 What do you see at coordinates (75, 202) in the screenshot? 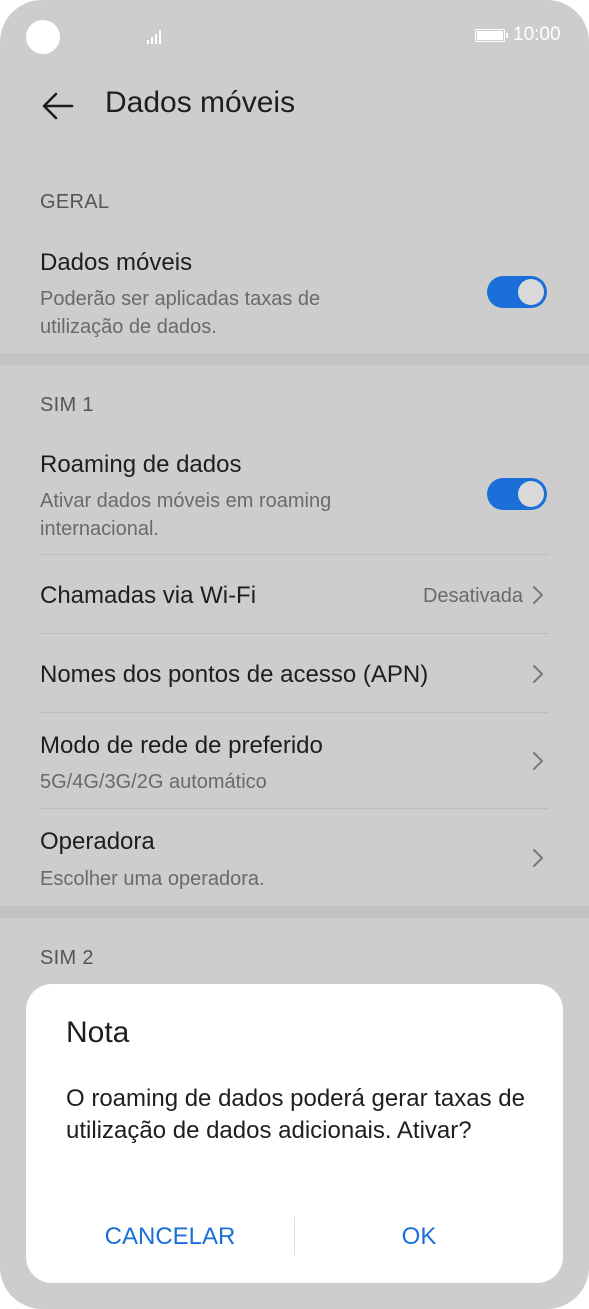
I see `section-header-geral: GERAL` at bounding box center [75, 202].